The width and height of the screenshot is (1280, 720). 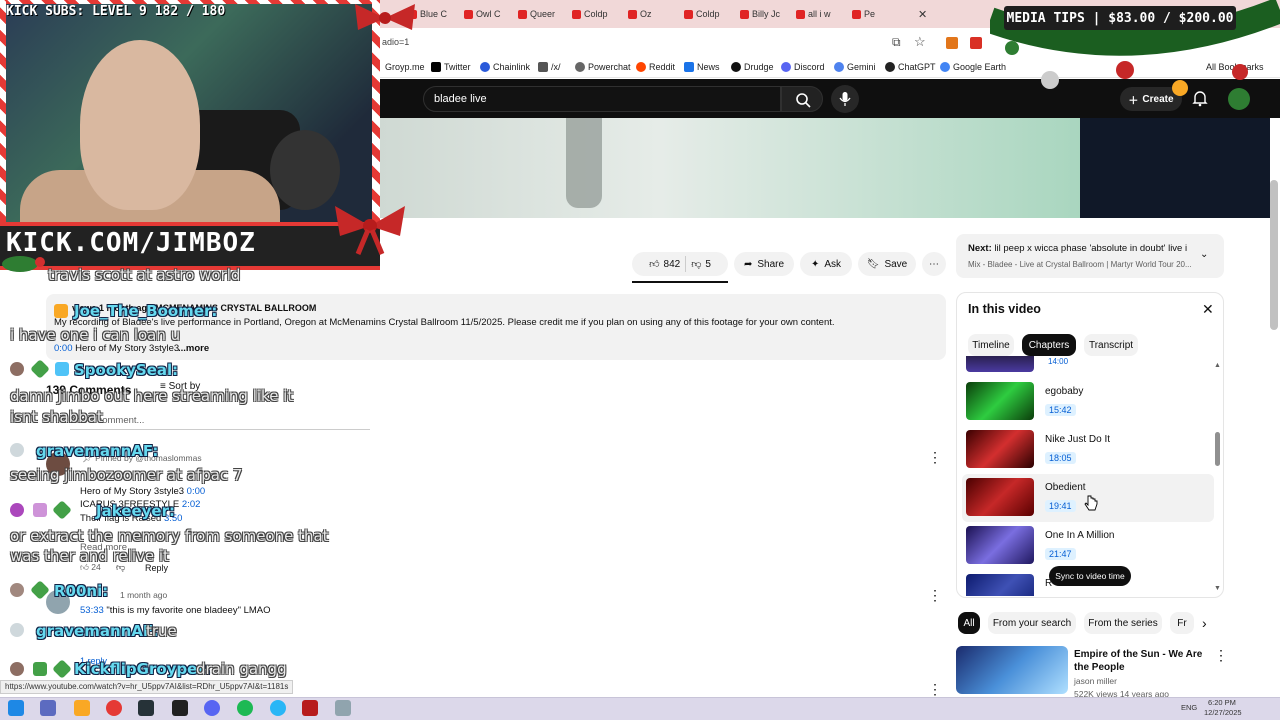 What do you see at coordinates (543, 67) in the screenshot?
I see `grid-icon` at bounding box center [543, 67].